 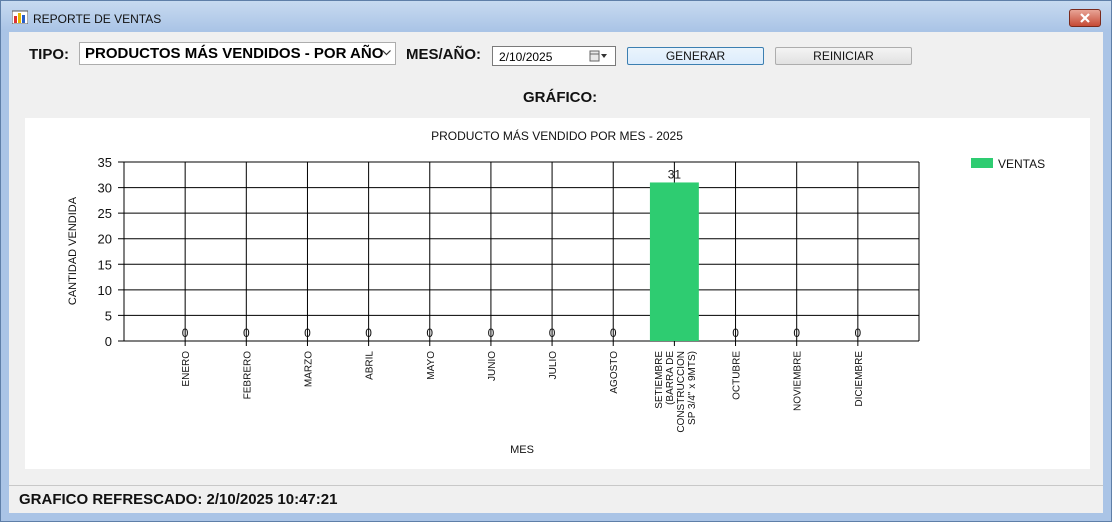 I want to click on tipo-combobox: PRODUCTOS MÁS VENDIDOS - POR AÑO, so click(x=237, y=53).